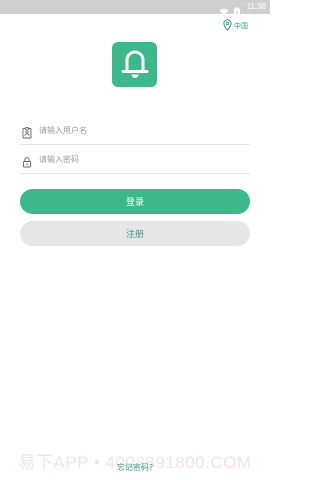  What do you see at coordinates (224, 9) in the screenshot?
I see `wifi-icon` at bounding box center [224, 9].